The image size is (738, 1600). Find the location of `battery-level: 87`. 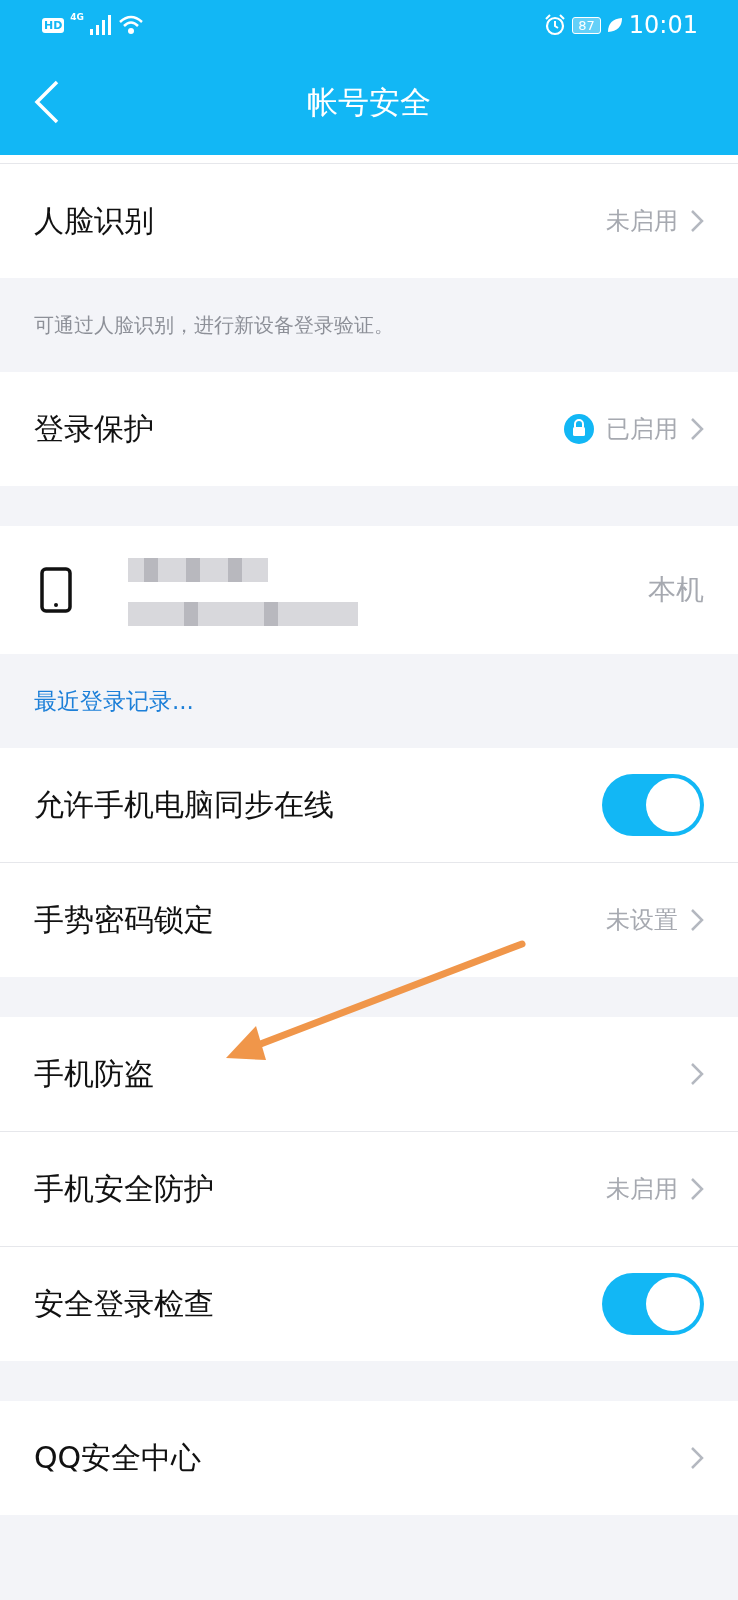

battery-level: 87 is located at coordinates (586, 25).